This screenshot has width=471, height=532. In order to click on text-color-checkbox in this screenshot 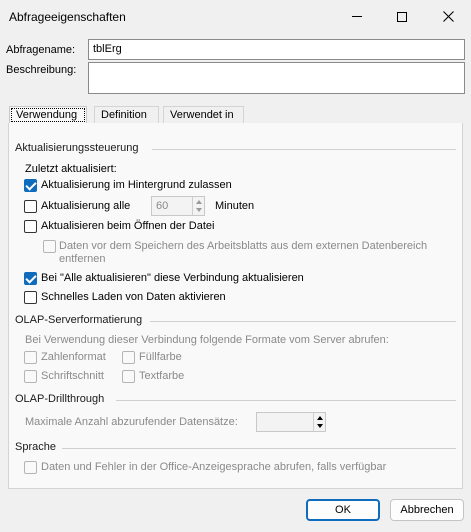, I will do `click(128, 376)`.